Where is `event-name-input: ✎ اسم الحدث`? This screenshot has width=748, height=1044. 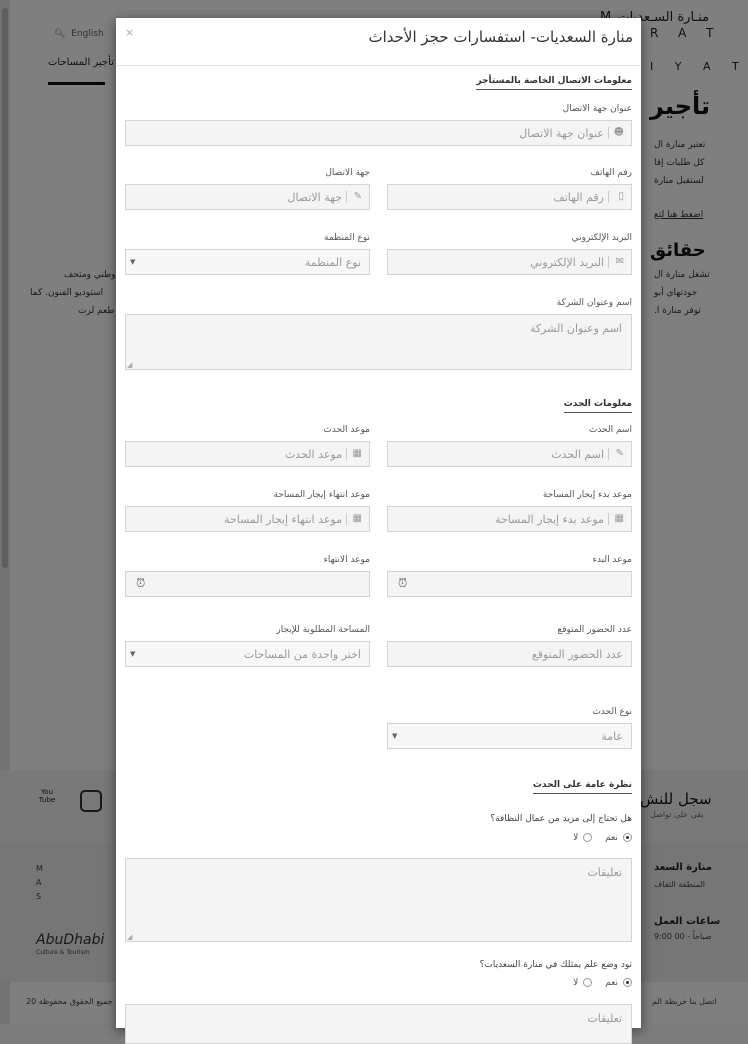
event-name-input: ✎ اسم الحدث is located at coordinates (509, 454).